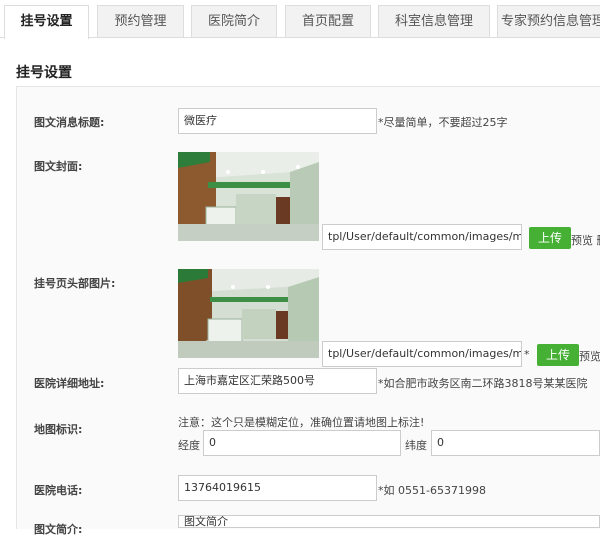 Image resolution: width=600 pixels, height=537 pixels. What do you see at coordinates (302, 443) in the screenshot?
I see `longitude-input: 0` at bounding box center [302, 443].